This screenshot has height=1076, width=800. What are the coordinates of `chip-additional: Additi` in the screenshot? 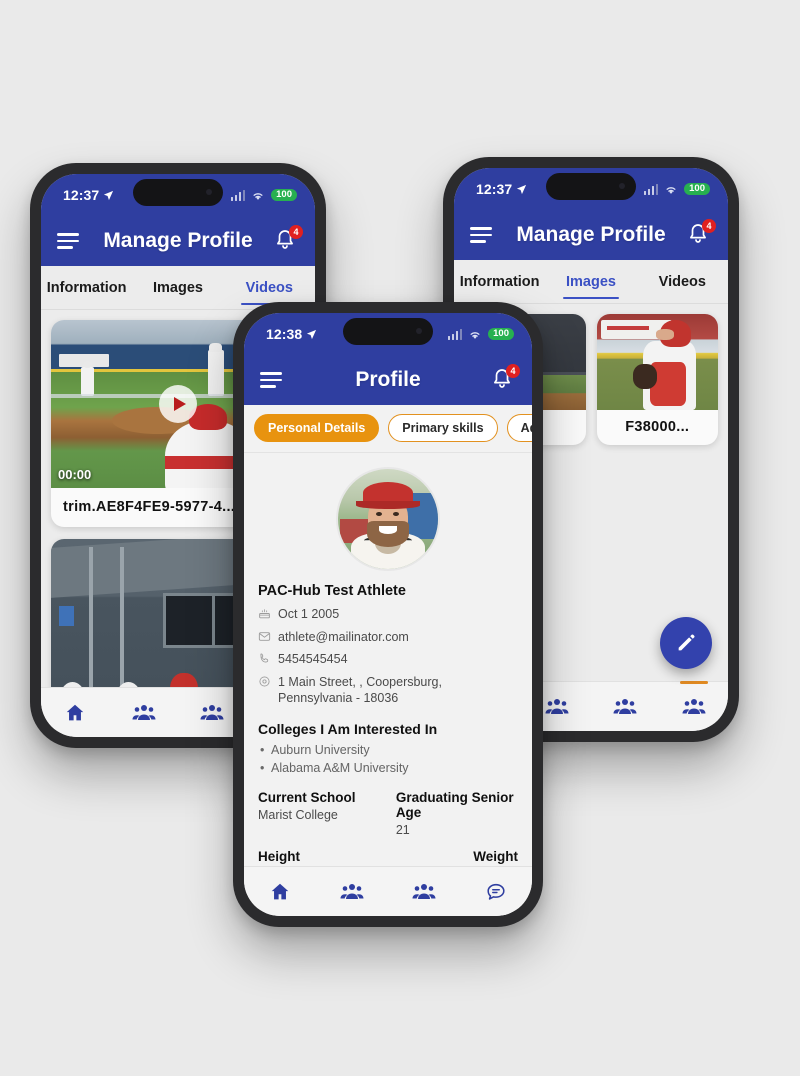 It's located at (519, 428).